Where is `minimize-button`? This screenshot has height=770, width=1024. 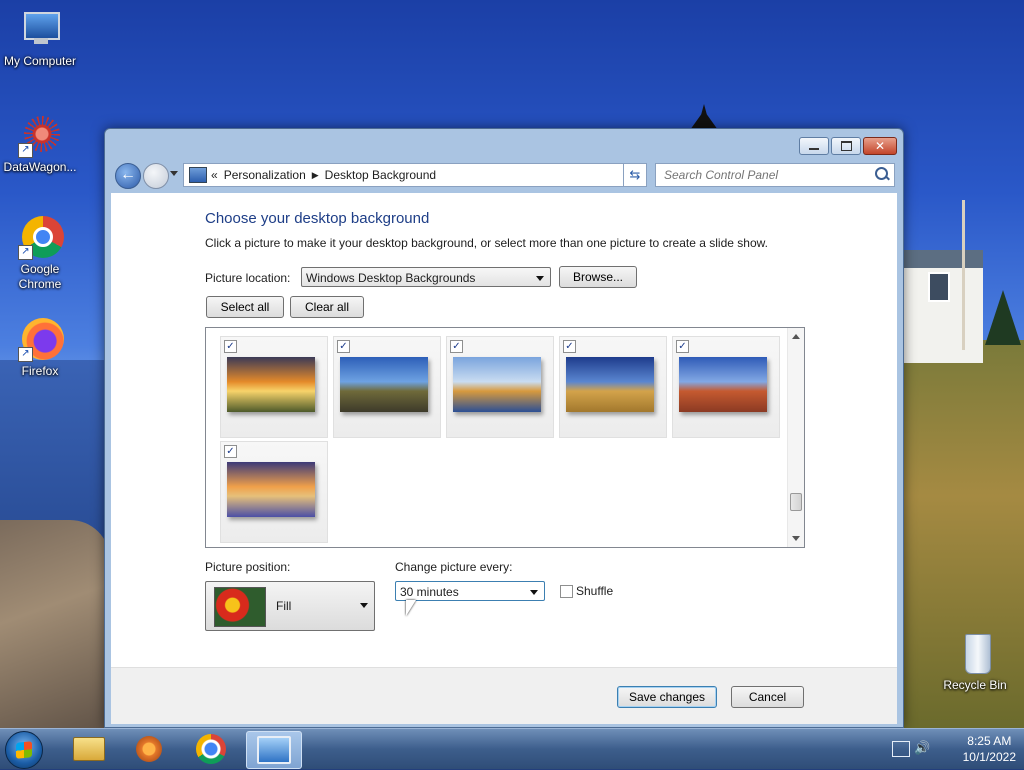 minimize-button is located at coordinates (814, 146).